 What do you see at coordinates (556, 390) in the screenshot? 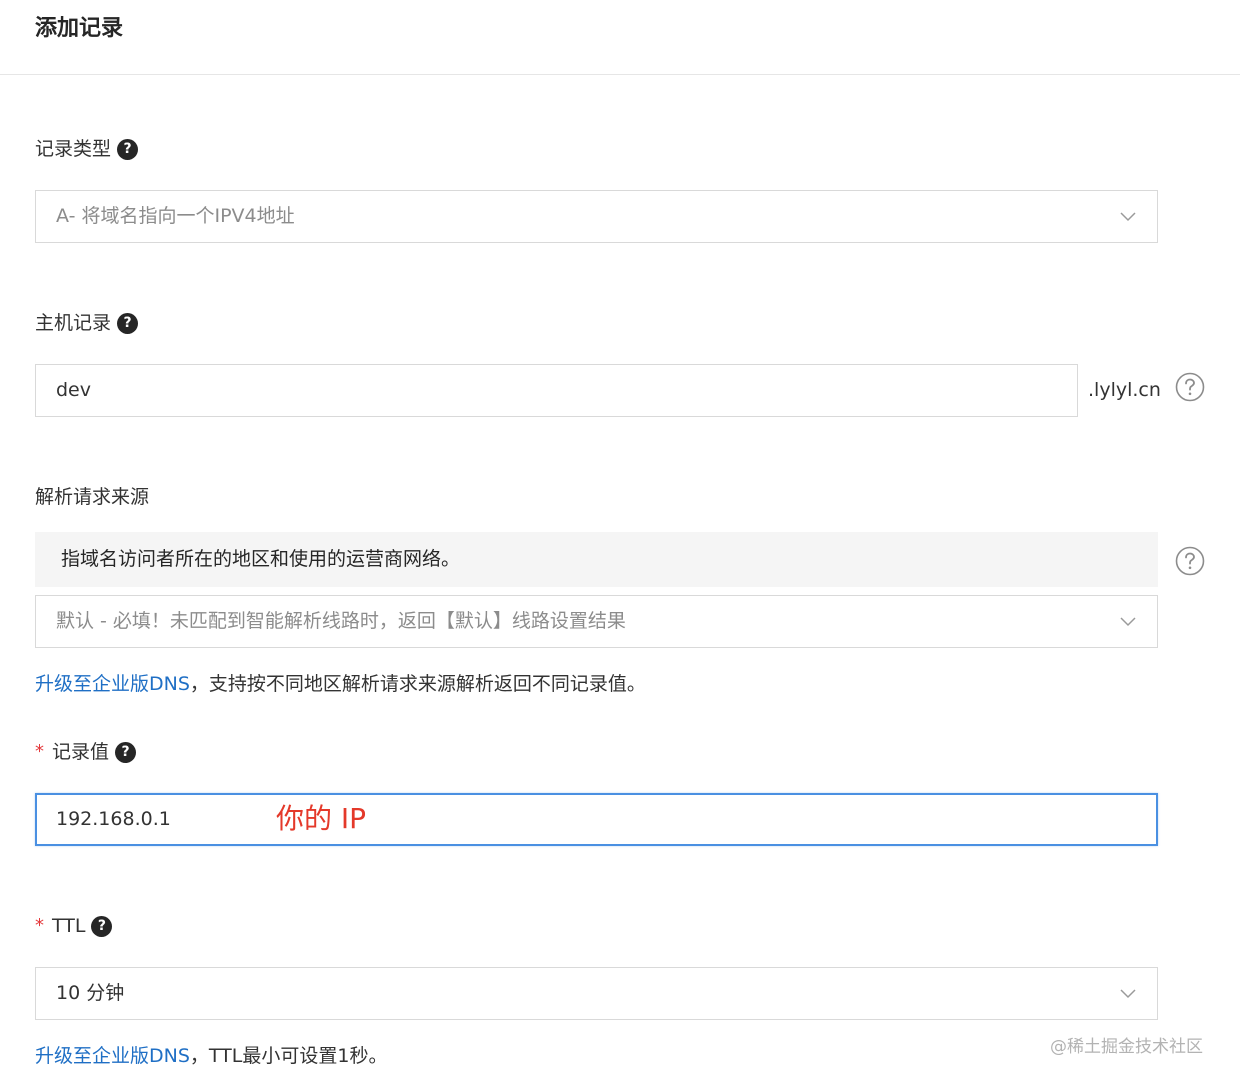
I see `host-record-input: dev` at bounding box center [556, 390].